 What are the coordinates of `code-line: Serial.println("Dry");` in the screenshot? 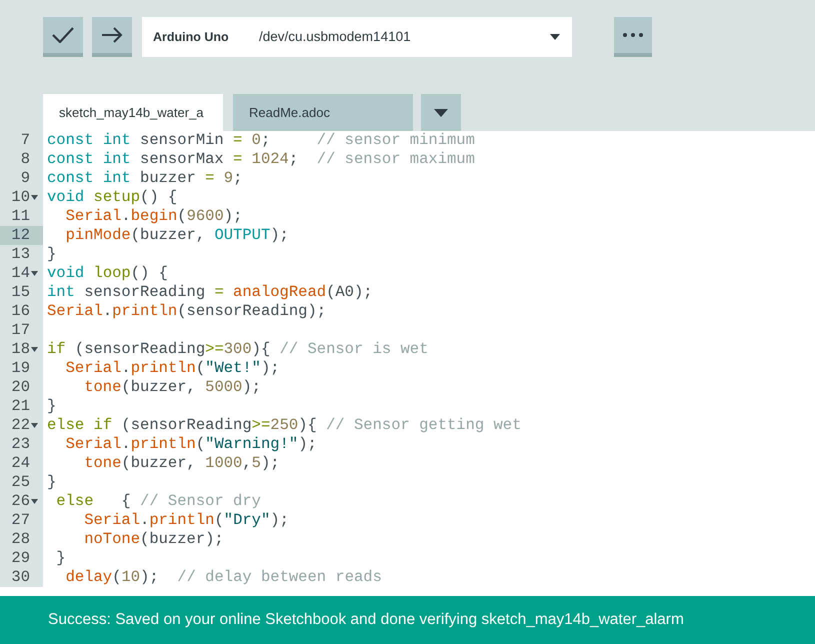 It's located at (186, 520).